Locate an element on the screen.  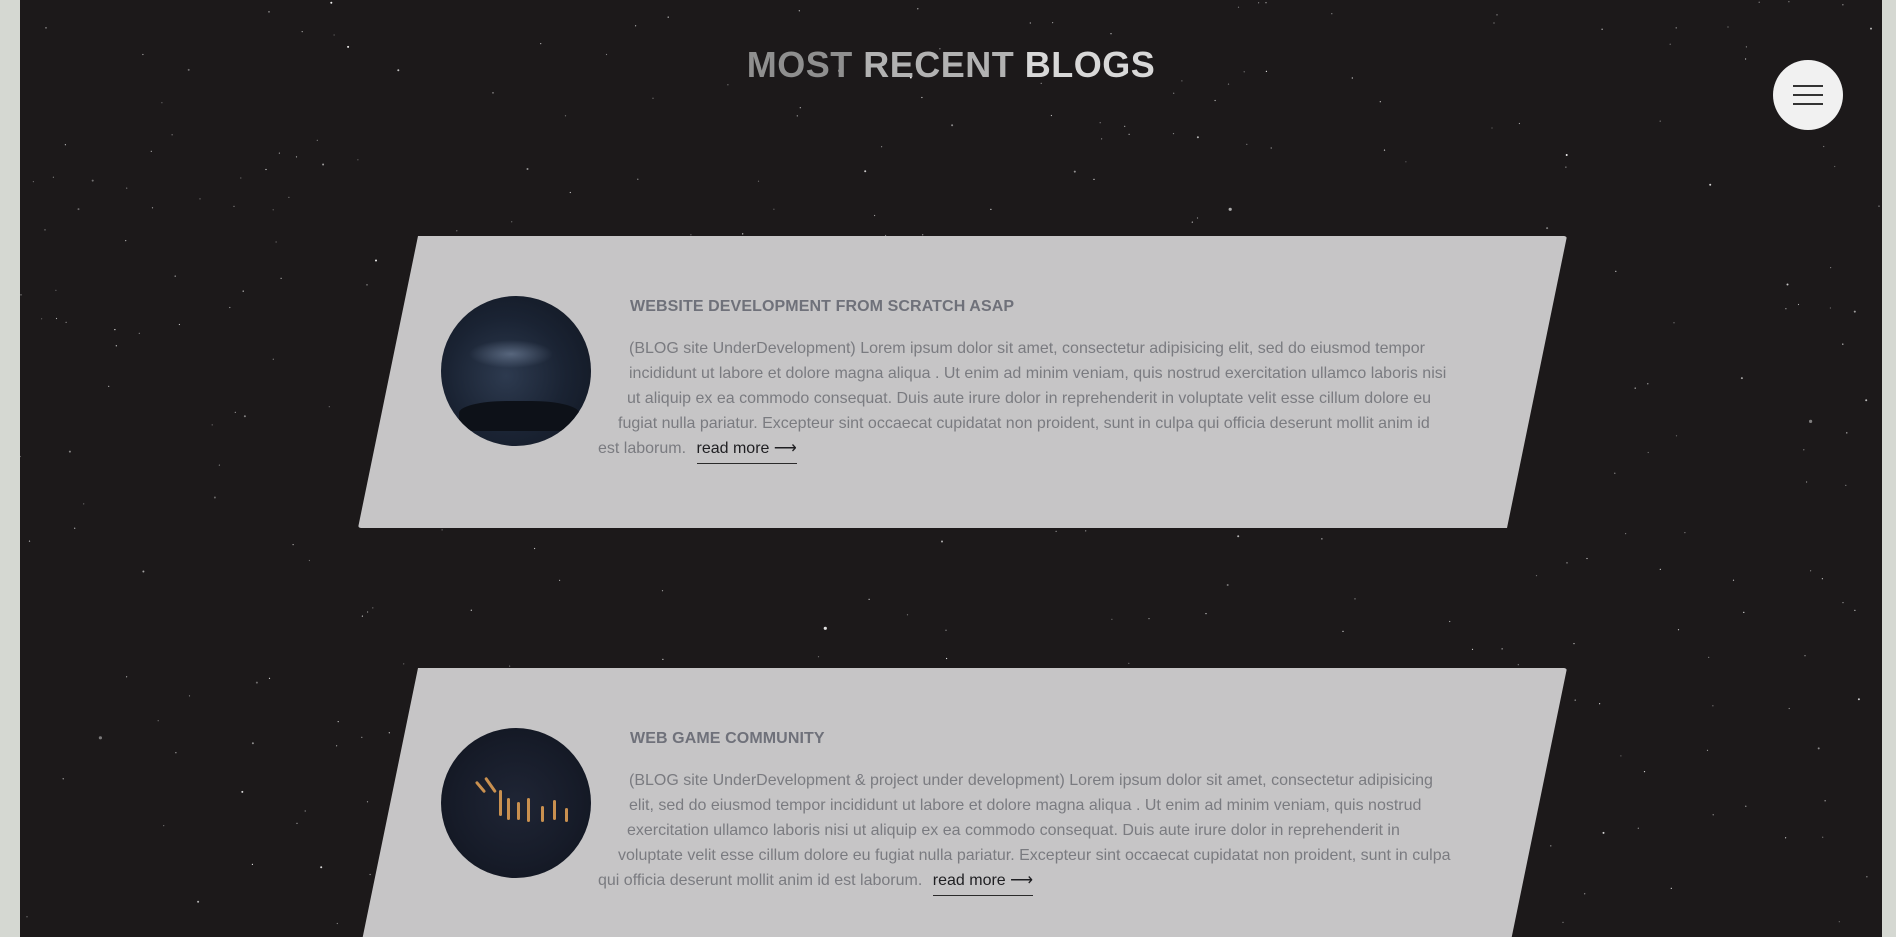
page-title: MOST RECENT BLOGS is located at coordinates (951, 65).